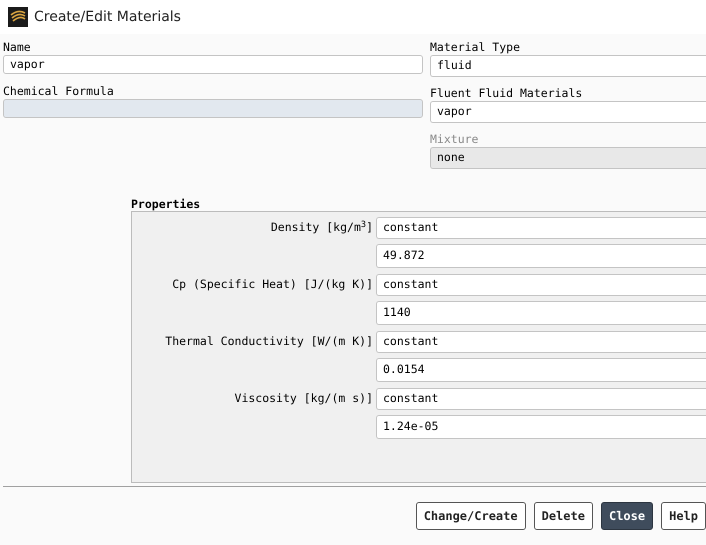 The height and width of the screenshot is (545, 706). What do you see at coordinates (541, 427) in the screenshot?
I see `value-field: 1.24e-05` at bounding box center [541, 427].